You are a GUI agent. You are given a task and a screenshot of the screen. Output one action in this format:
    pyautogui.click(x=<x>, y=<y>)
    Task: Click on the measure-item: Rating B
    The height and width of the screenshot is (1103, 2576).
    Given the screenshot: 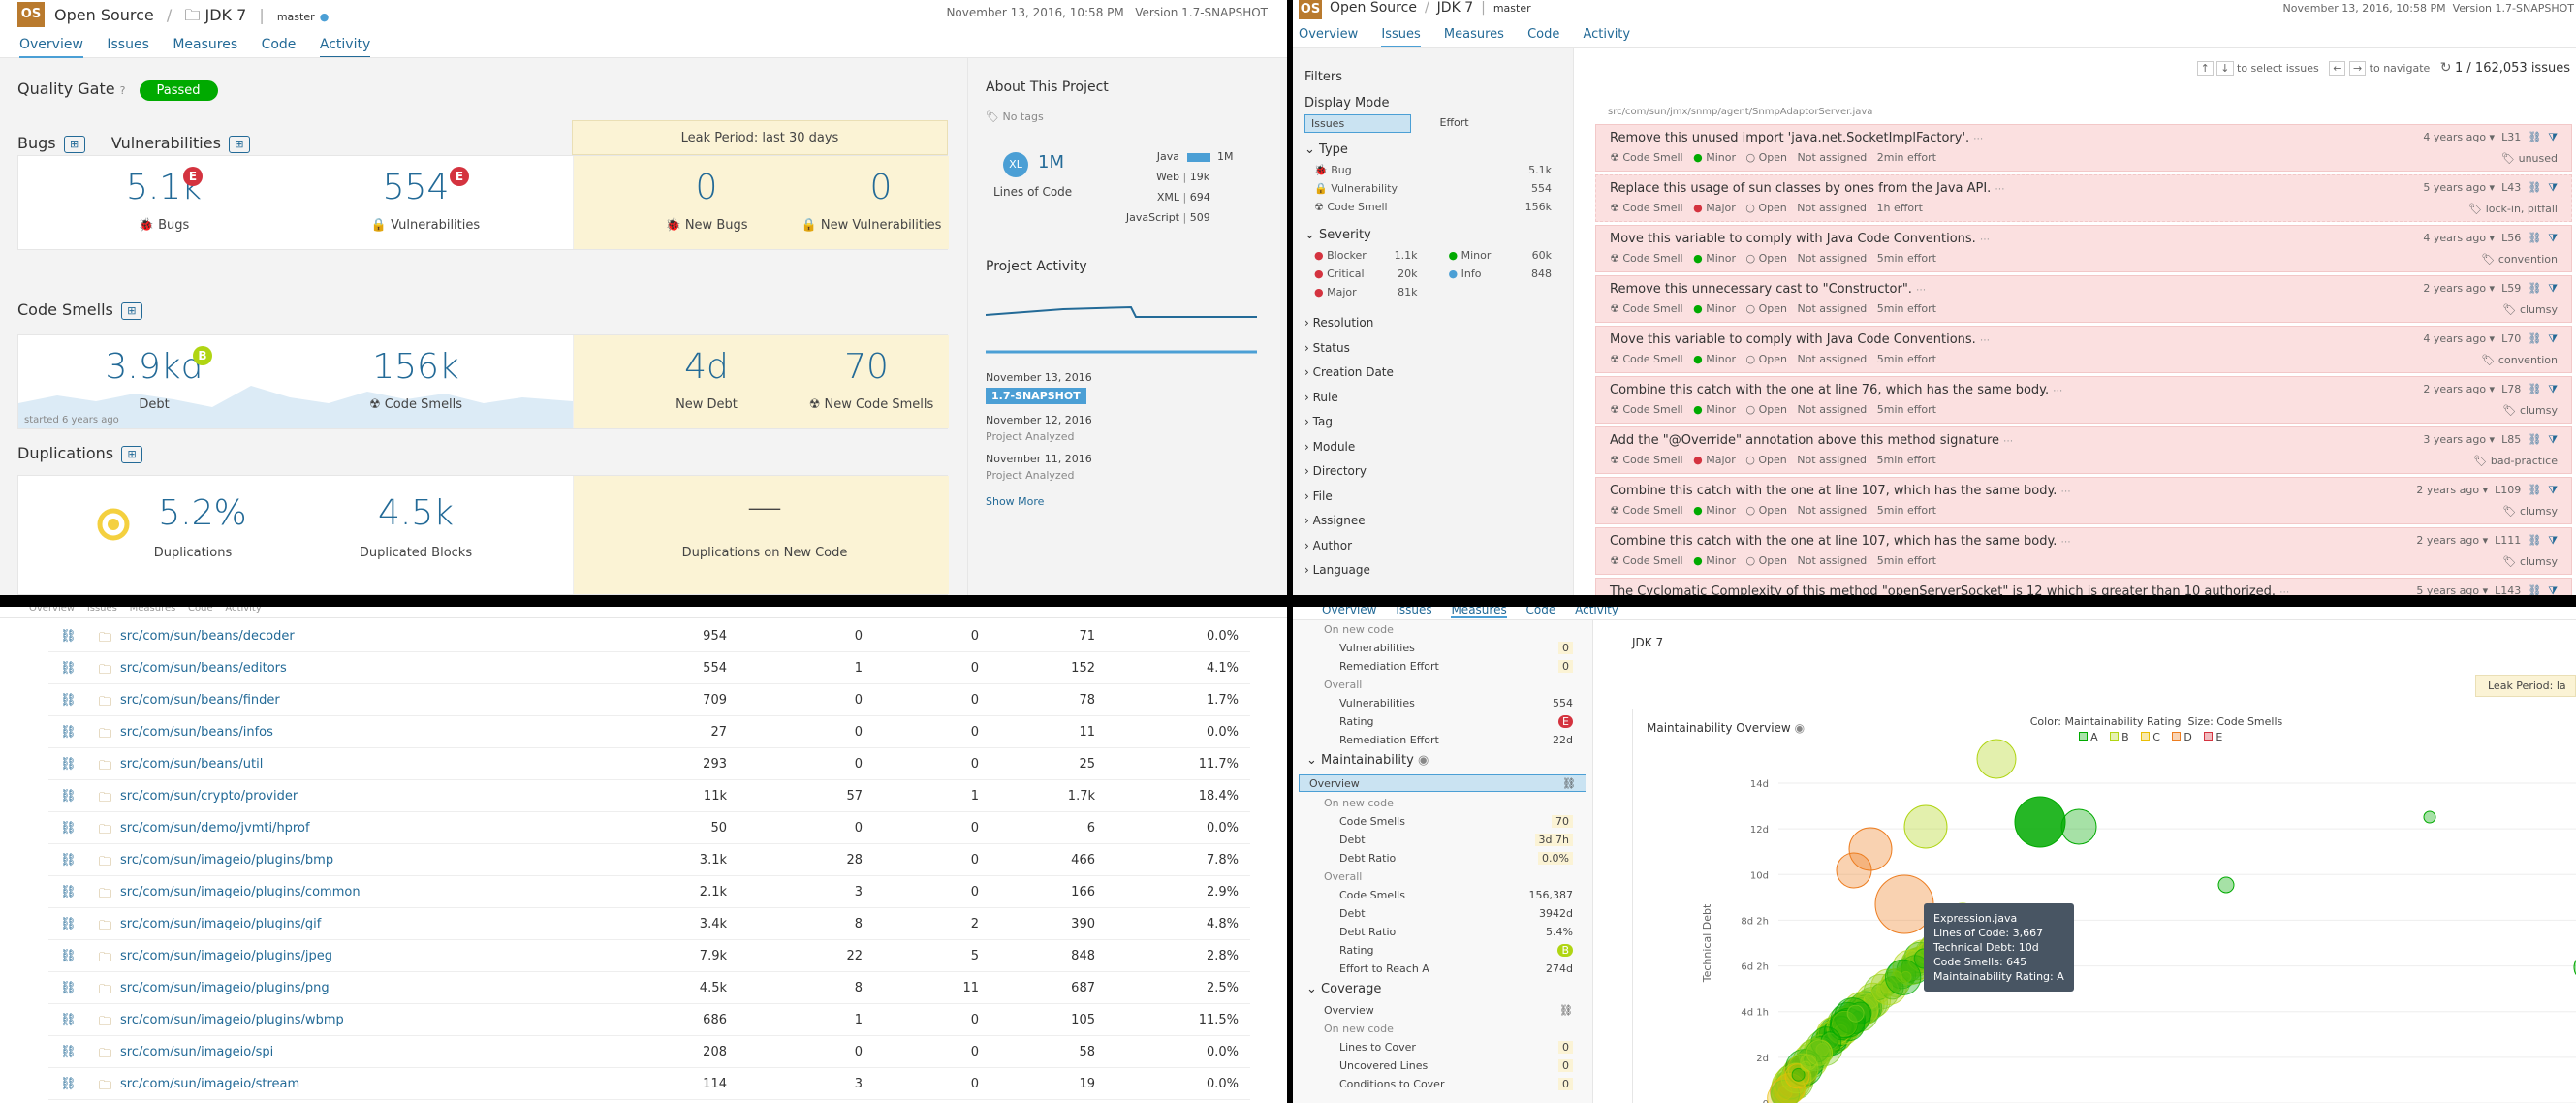 What is the action you would take?
    pyautogui.click(x=1442, y=950)
    